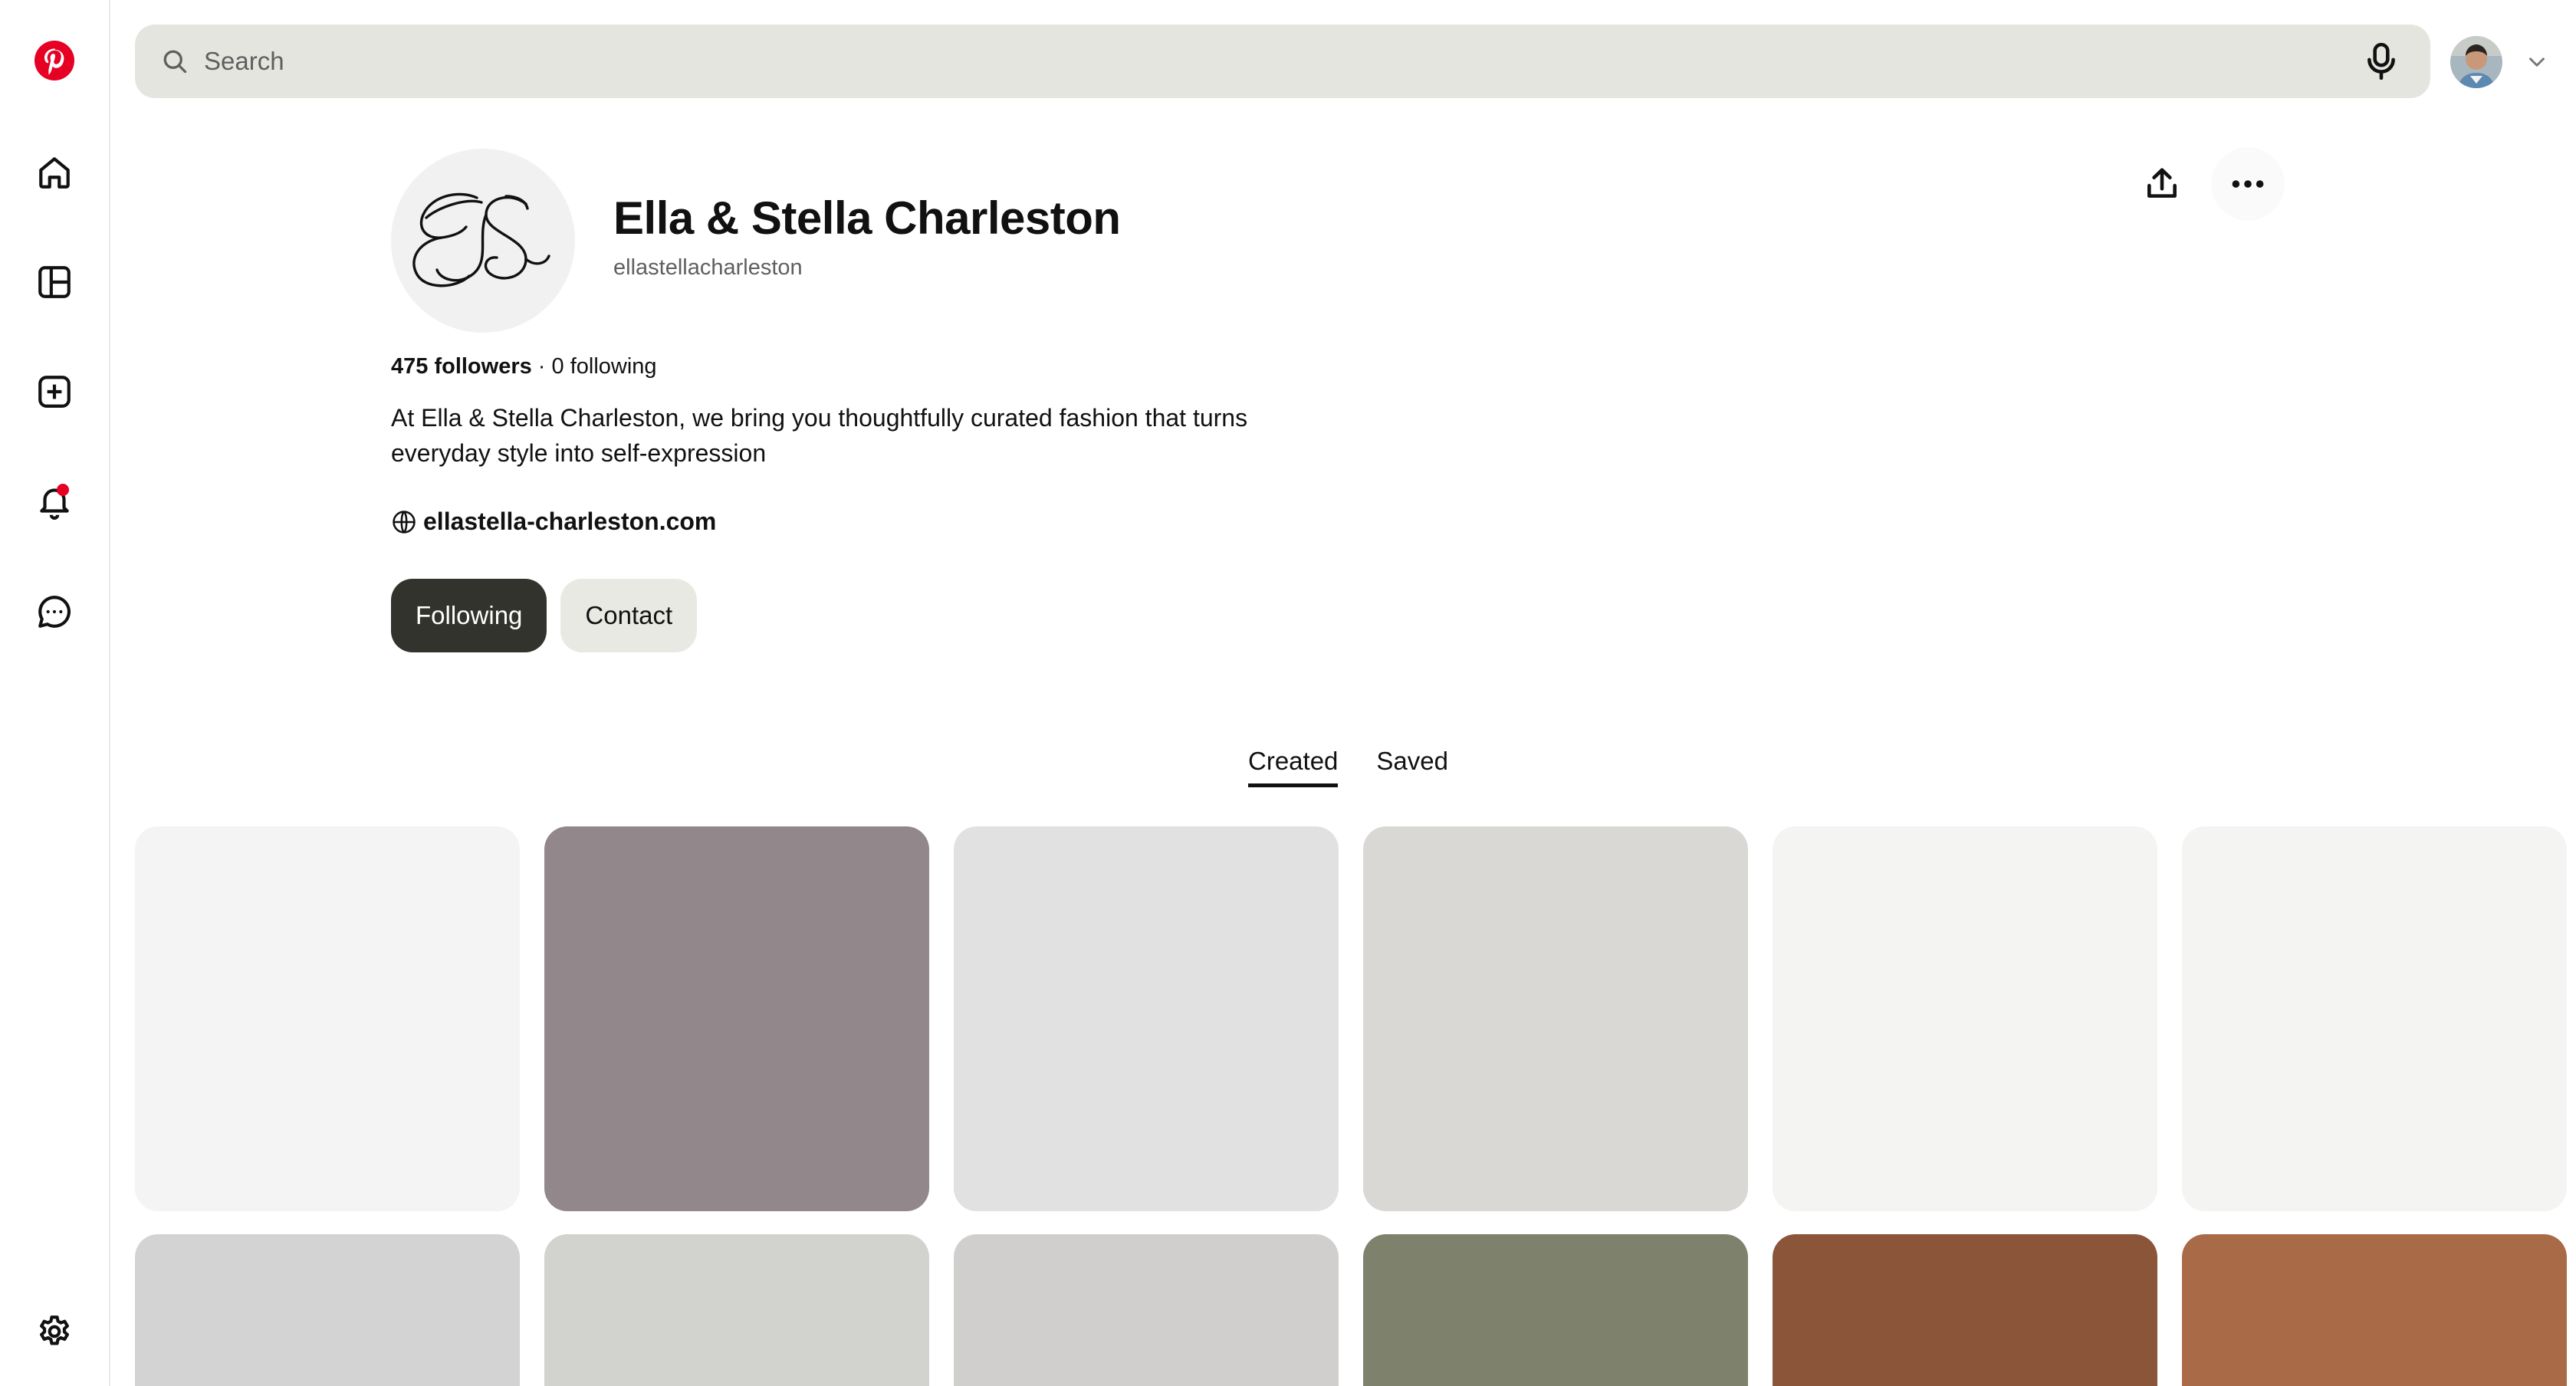 This screenshot has height=1386, width=2576. I want to click on gear-icon, so click(54, 1330).